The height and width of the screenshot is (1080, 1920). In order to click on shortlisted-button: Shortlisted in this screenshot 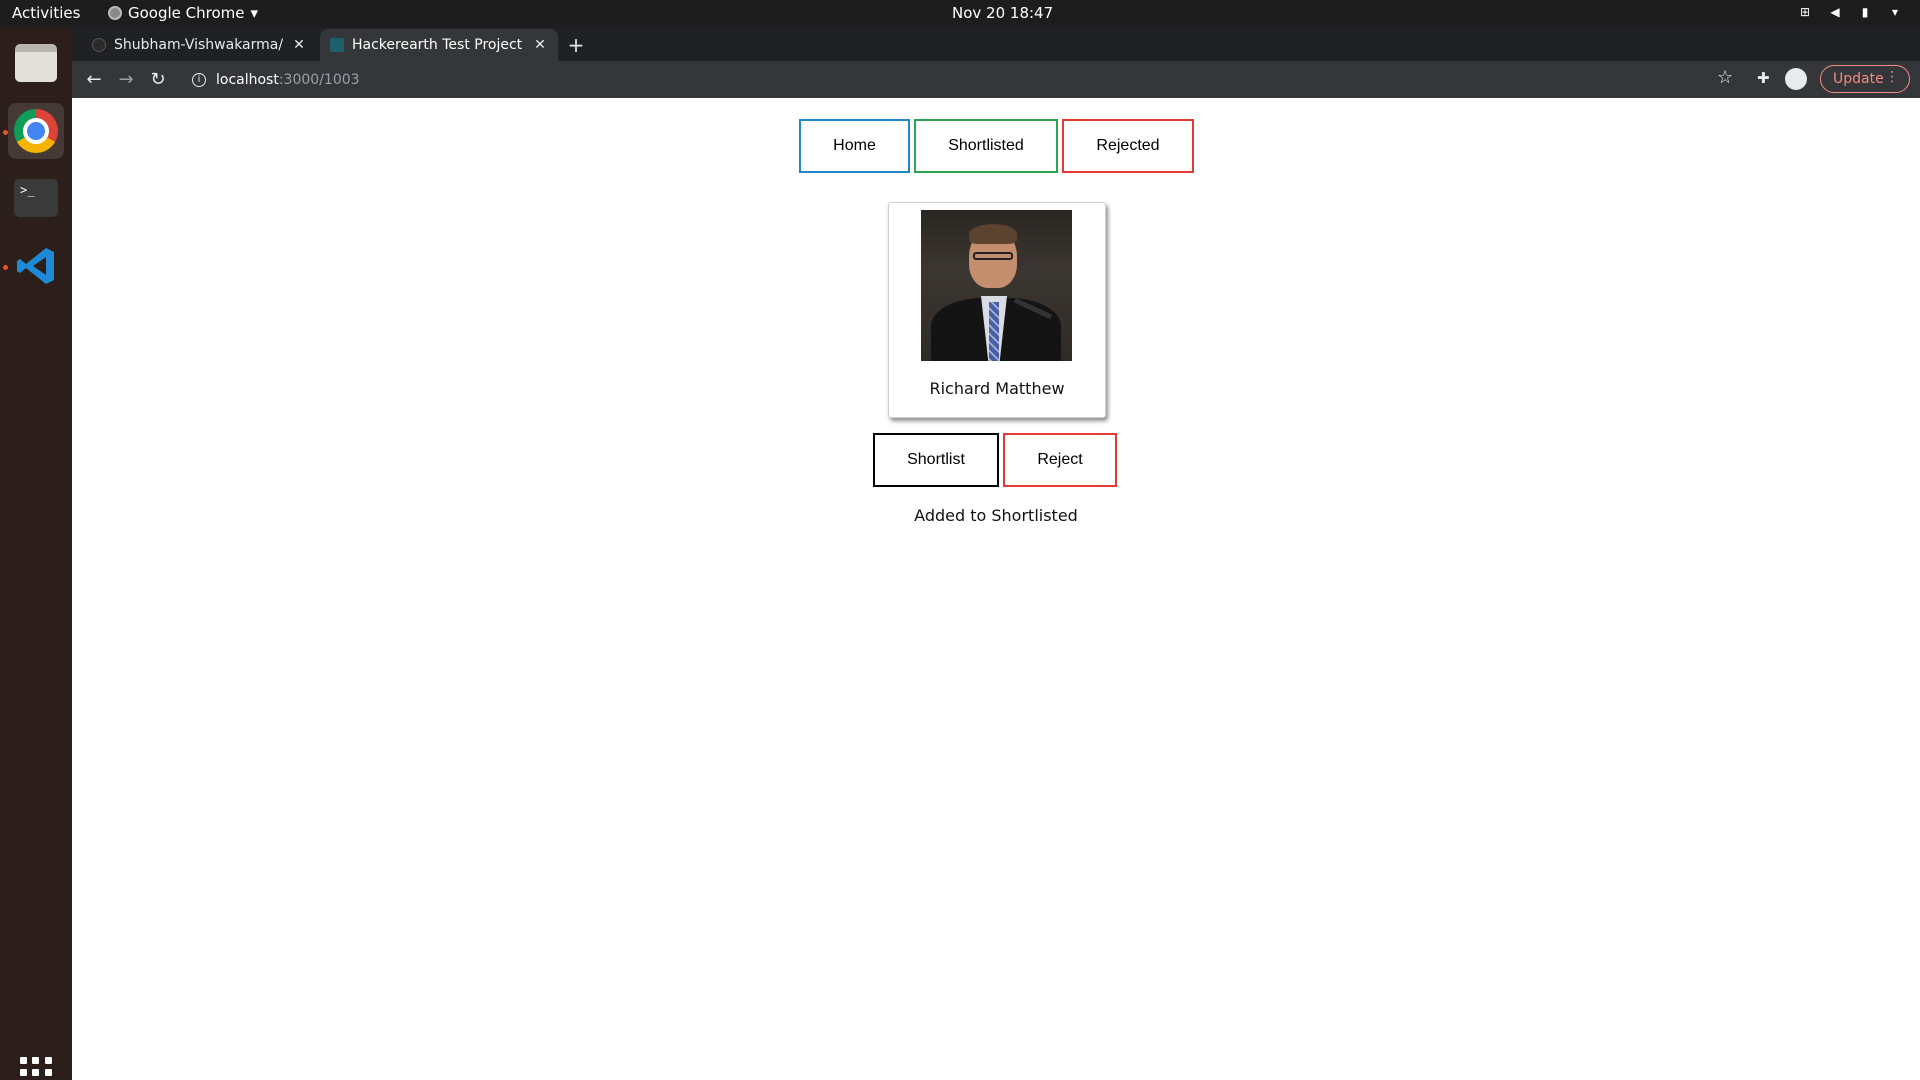, I will do `click(986, 146)`.